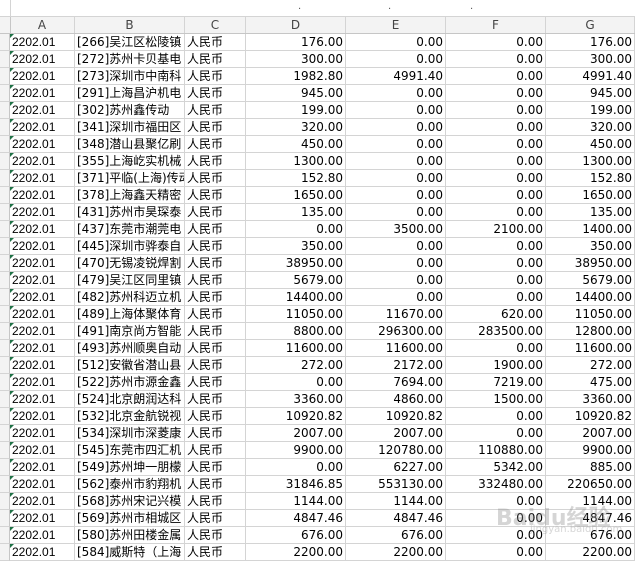 This screenshot has width=635, height=561. I want to click on column-header-c: C, so click(215, 25).